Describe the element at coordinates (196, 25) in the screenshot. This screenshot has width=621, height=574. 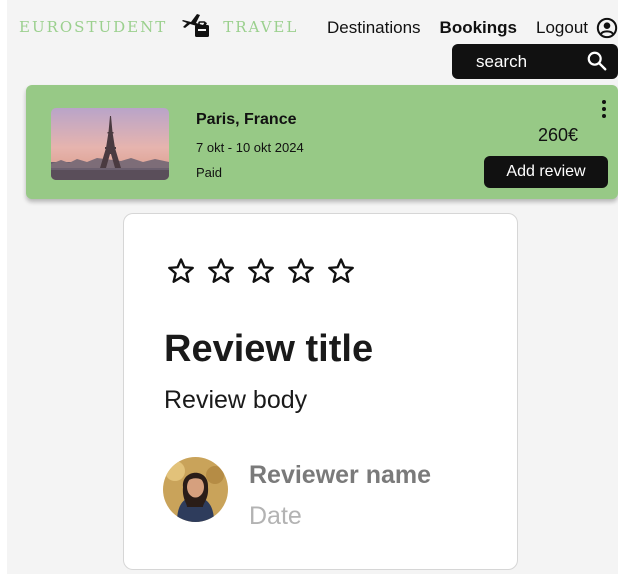
I see `plane-luggage-icon` at that location.